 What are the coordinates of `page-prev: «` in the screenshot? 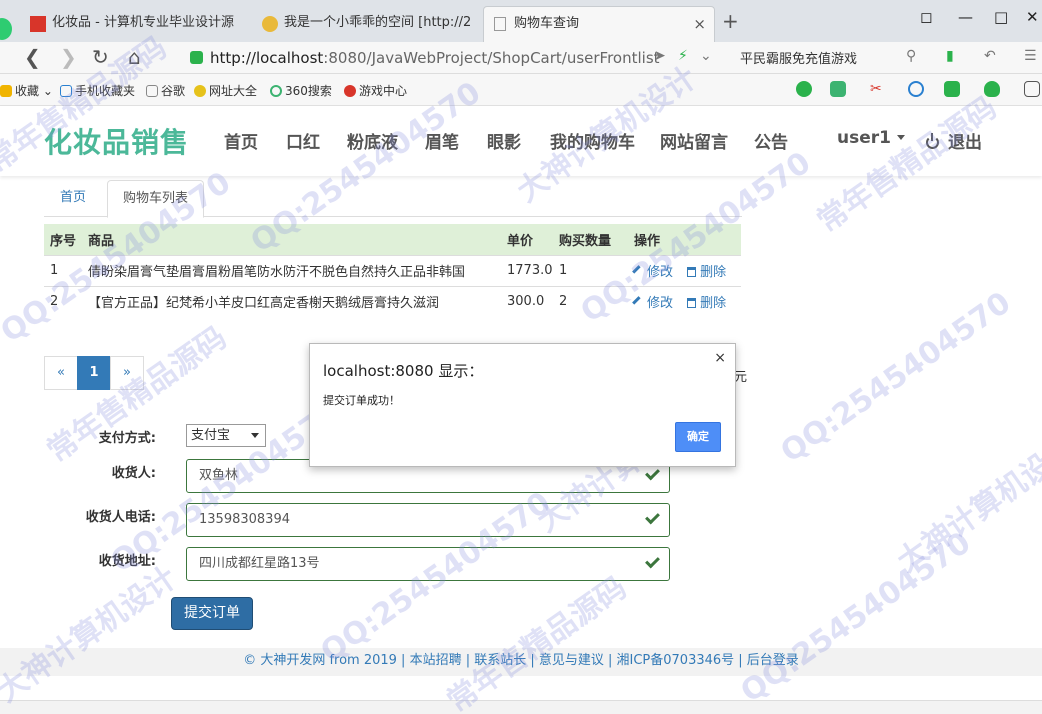 It's located at (61, 373).